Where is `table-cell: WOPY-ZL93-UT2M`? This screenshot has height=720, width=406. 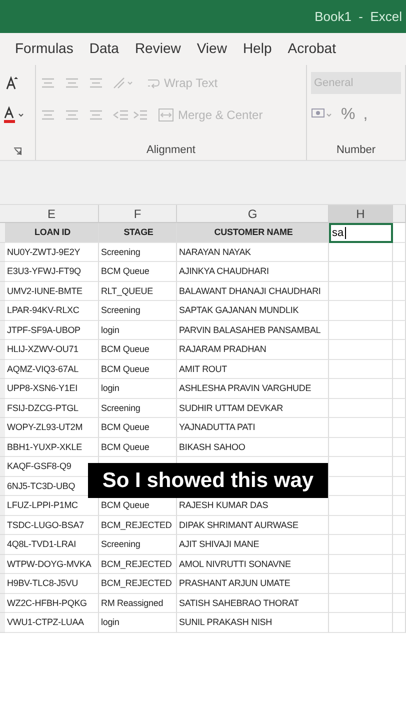 table-cell: WOPY-ZL93-UT2M is located at coordinates (52, 428).